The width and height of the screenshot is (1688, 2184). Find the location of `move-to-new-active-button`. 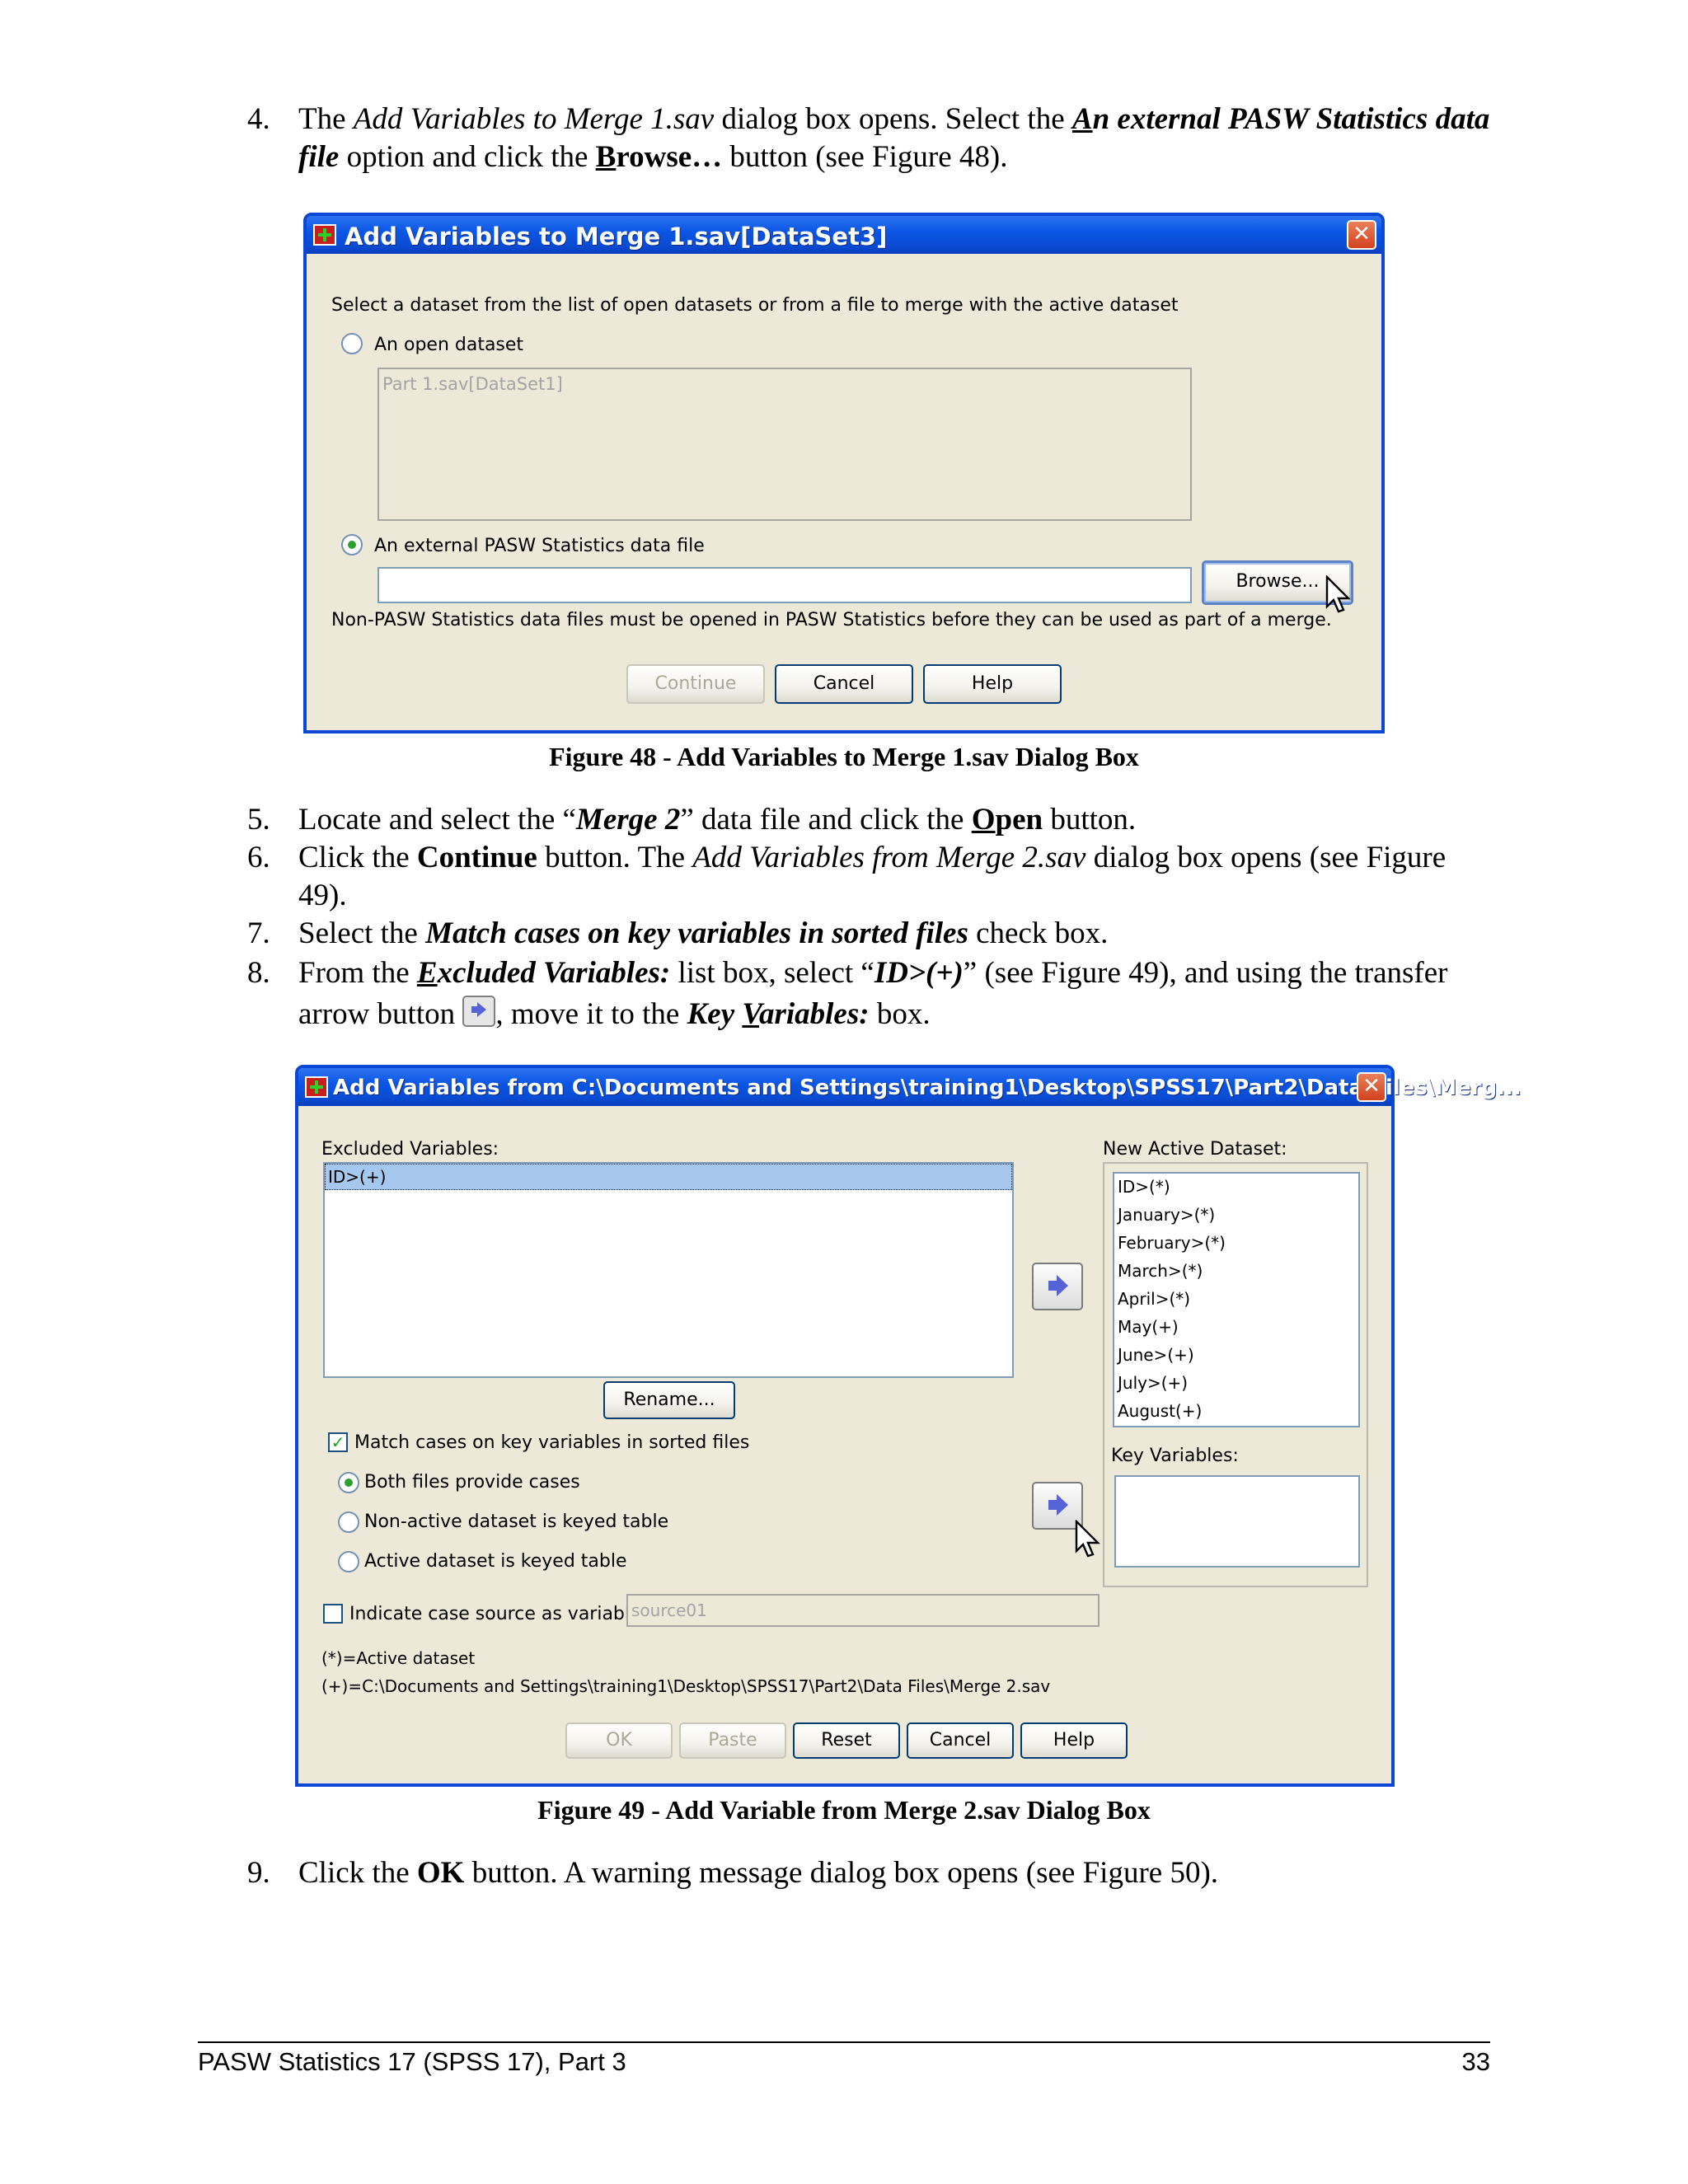

move-to-new-active-button is located at coordinates (1057, 1286).